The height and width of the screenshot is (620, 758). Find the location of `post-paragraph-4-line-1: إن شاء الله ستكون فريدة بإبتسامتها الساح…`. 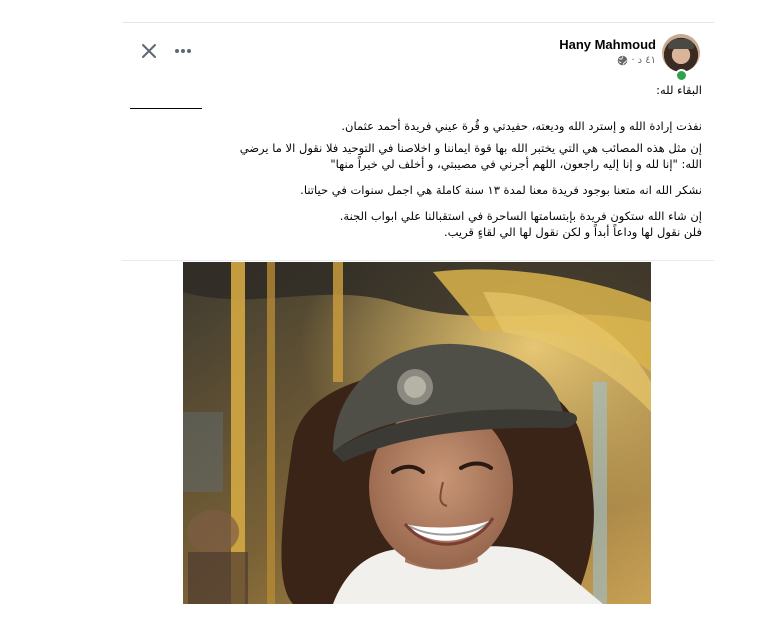

post-paragraph-4-line-1: إن شاء الله ستكون فريدة بإبتسامتها الساح… is located at coordinates (520, 216).